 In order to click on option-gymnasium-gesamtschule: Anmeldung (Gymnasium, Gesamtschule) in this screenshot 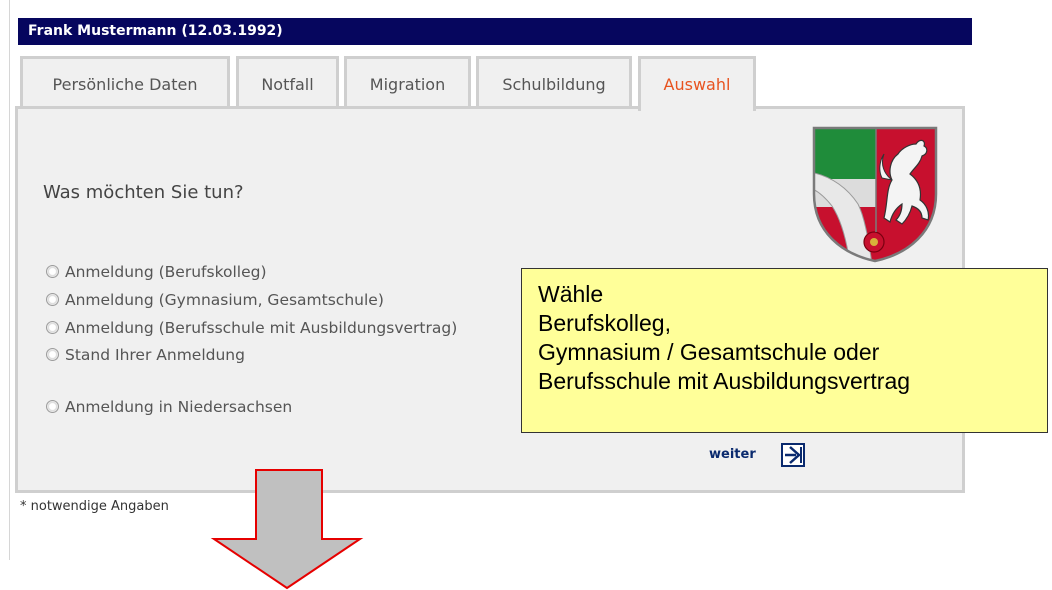, I will do `click(215, 300)`.